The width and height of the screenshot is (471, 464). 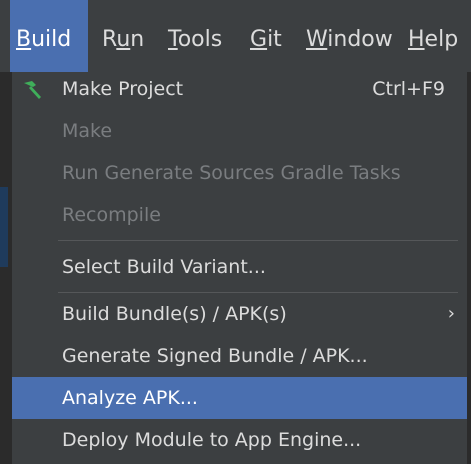 What do you see at coordinates (259, 39) in the screenshot?
I see `menu-git-mnemonic: G` at bounding box center [259, 39].